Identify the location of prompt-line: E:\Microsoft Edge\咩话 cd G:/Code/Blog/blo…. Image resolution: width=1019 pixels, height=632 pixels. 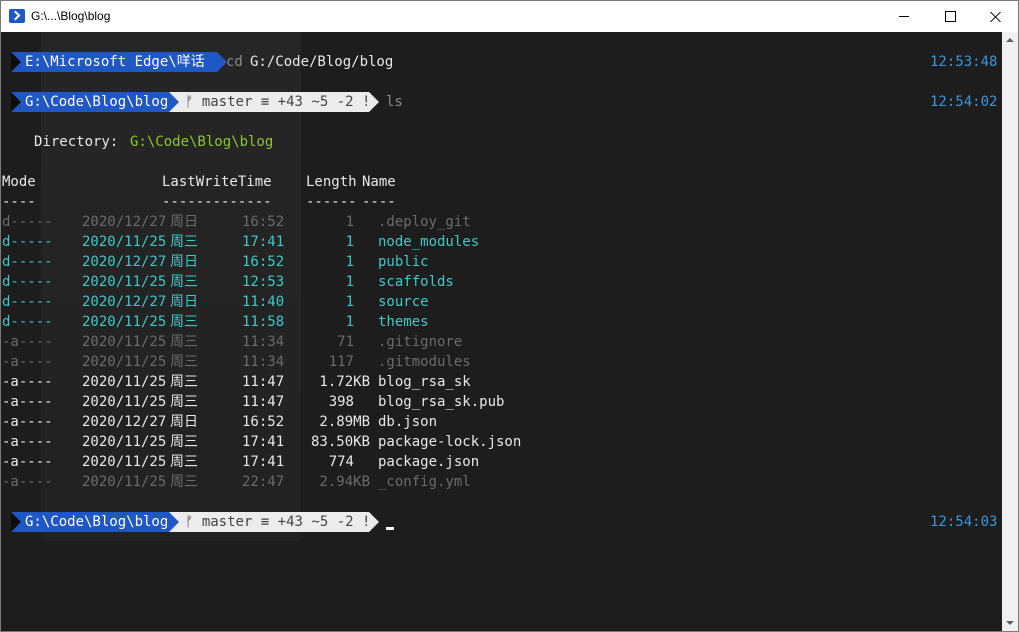
(501, 62).